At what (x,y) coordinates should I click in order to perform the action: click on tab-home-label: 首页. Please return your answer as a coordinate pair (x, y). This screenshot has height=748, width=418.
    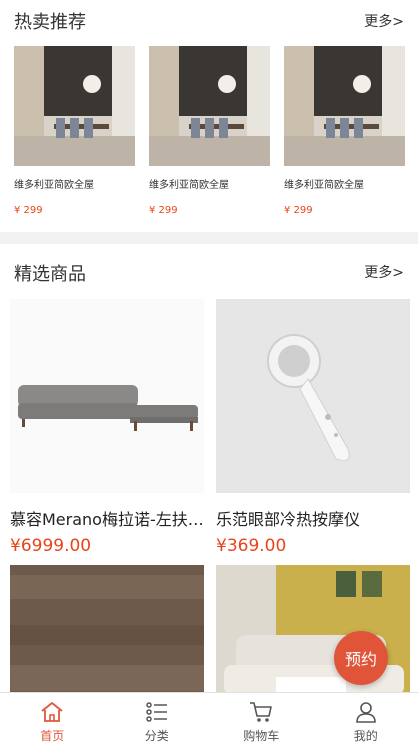
    Looking at the image, I should click on (52, 736).